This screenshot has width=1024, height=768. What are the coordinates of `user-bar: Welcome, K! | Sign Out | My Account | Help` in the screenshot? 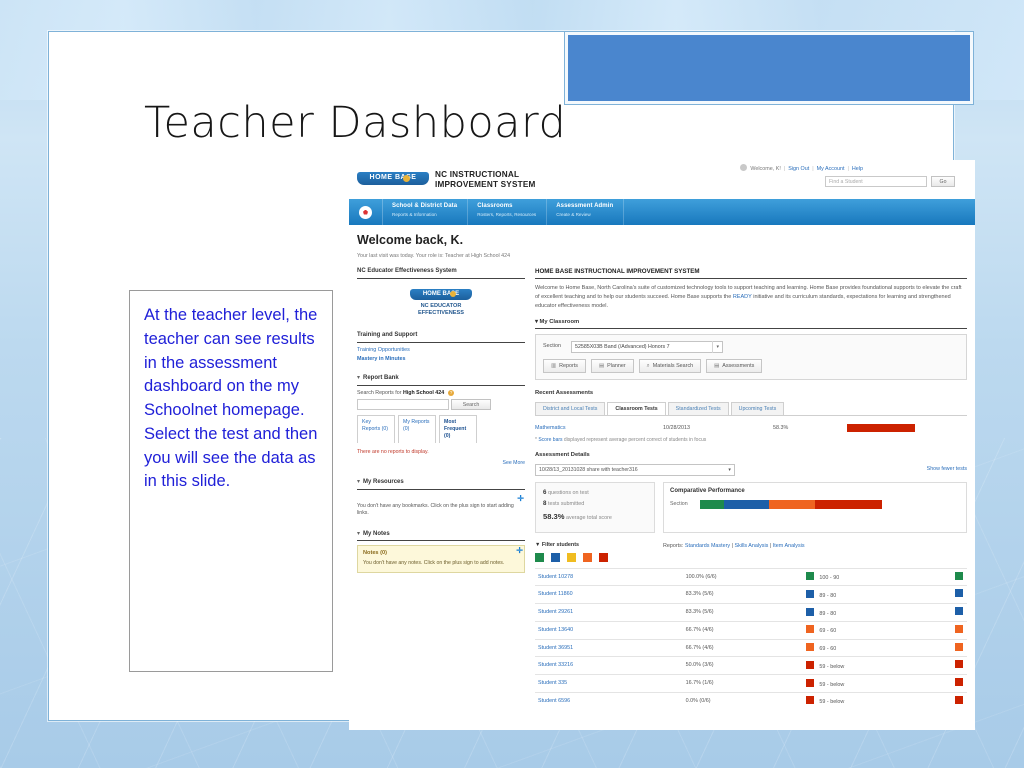 It's located at (801, 168).